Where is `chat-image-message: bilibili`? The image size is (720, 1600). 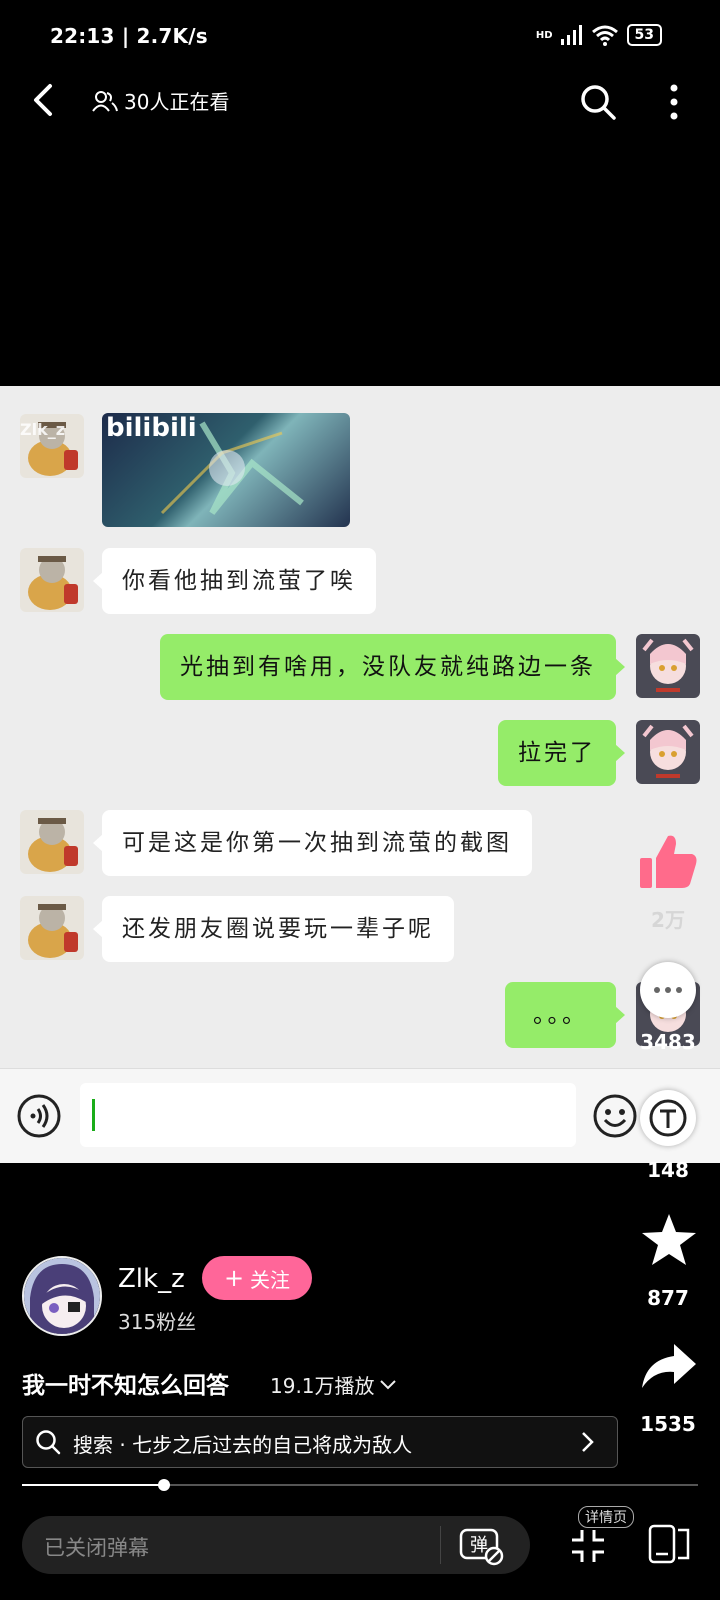
chat-image-message: bilibili is located at coordinates (226, 470).